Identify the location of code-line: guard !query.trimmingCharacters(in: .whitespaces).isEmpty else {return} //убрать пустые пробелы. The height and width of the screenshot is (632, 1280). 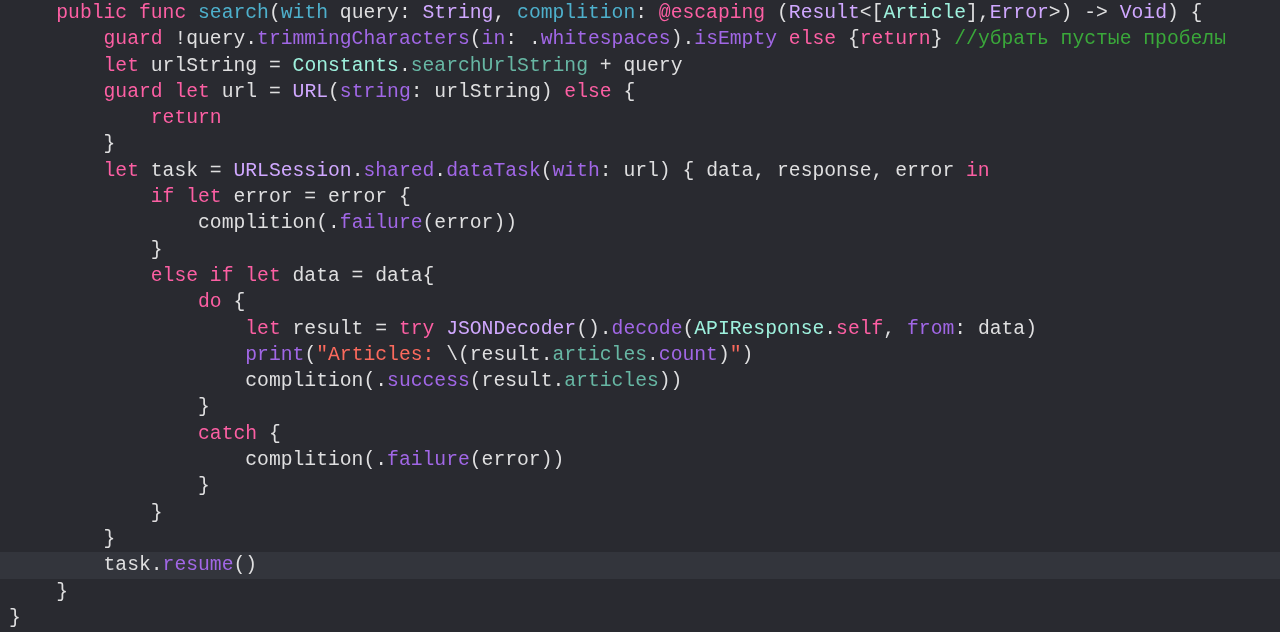
(664, 40).